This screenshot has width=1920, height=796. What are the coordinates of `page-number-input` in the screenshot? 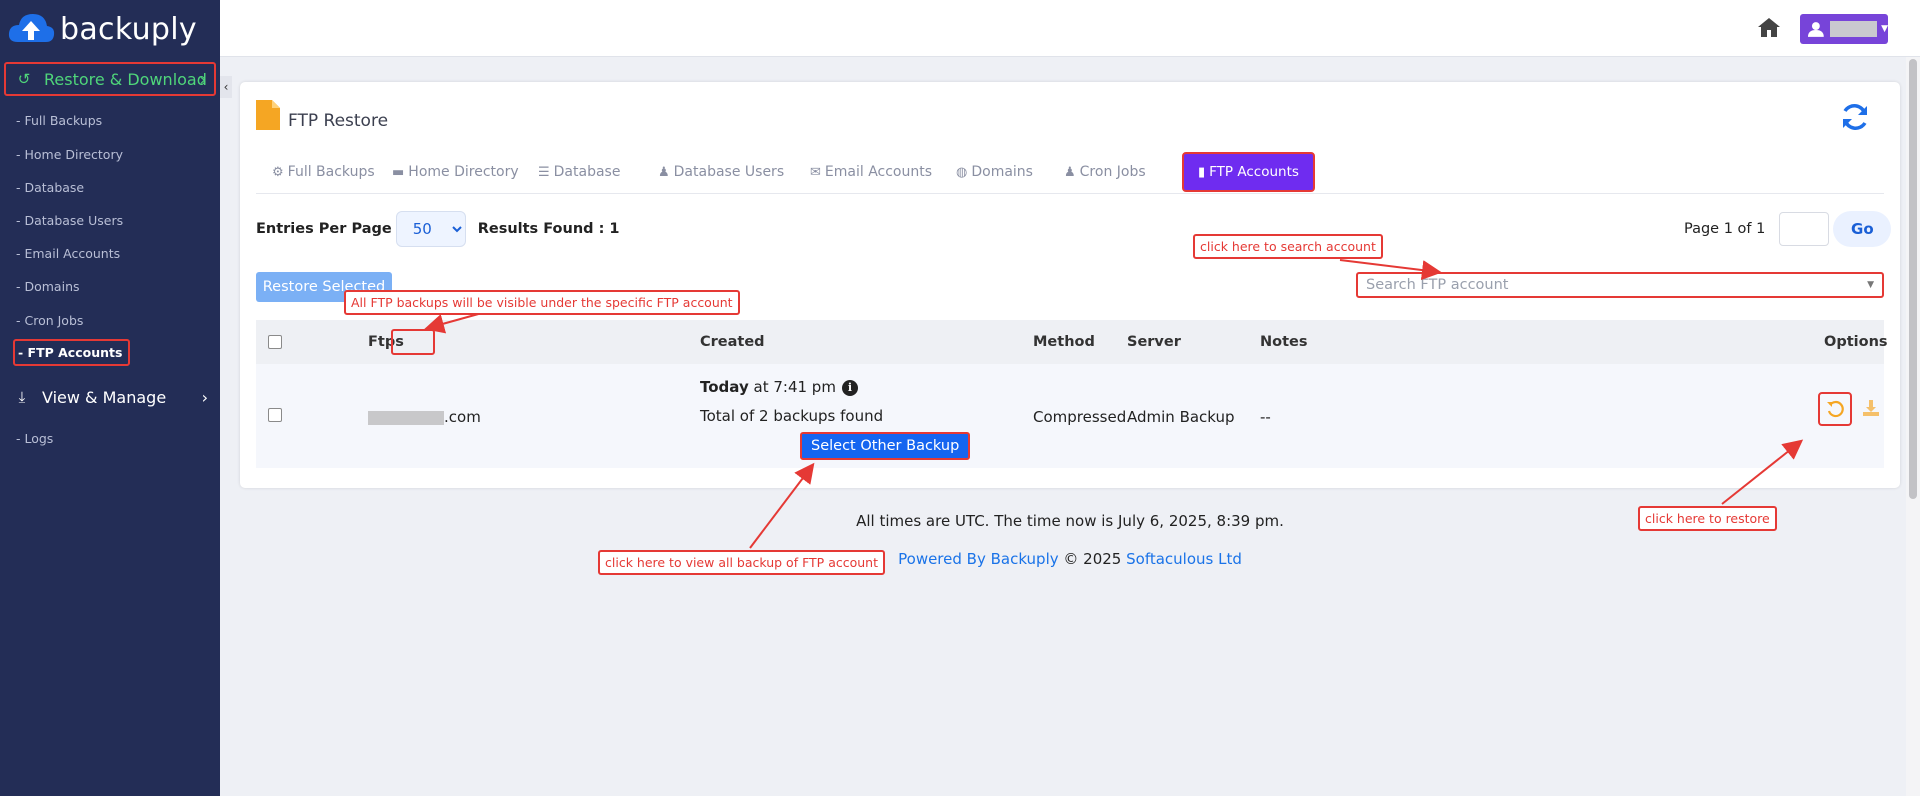 It's located at (1804, 229).